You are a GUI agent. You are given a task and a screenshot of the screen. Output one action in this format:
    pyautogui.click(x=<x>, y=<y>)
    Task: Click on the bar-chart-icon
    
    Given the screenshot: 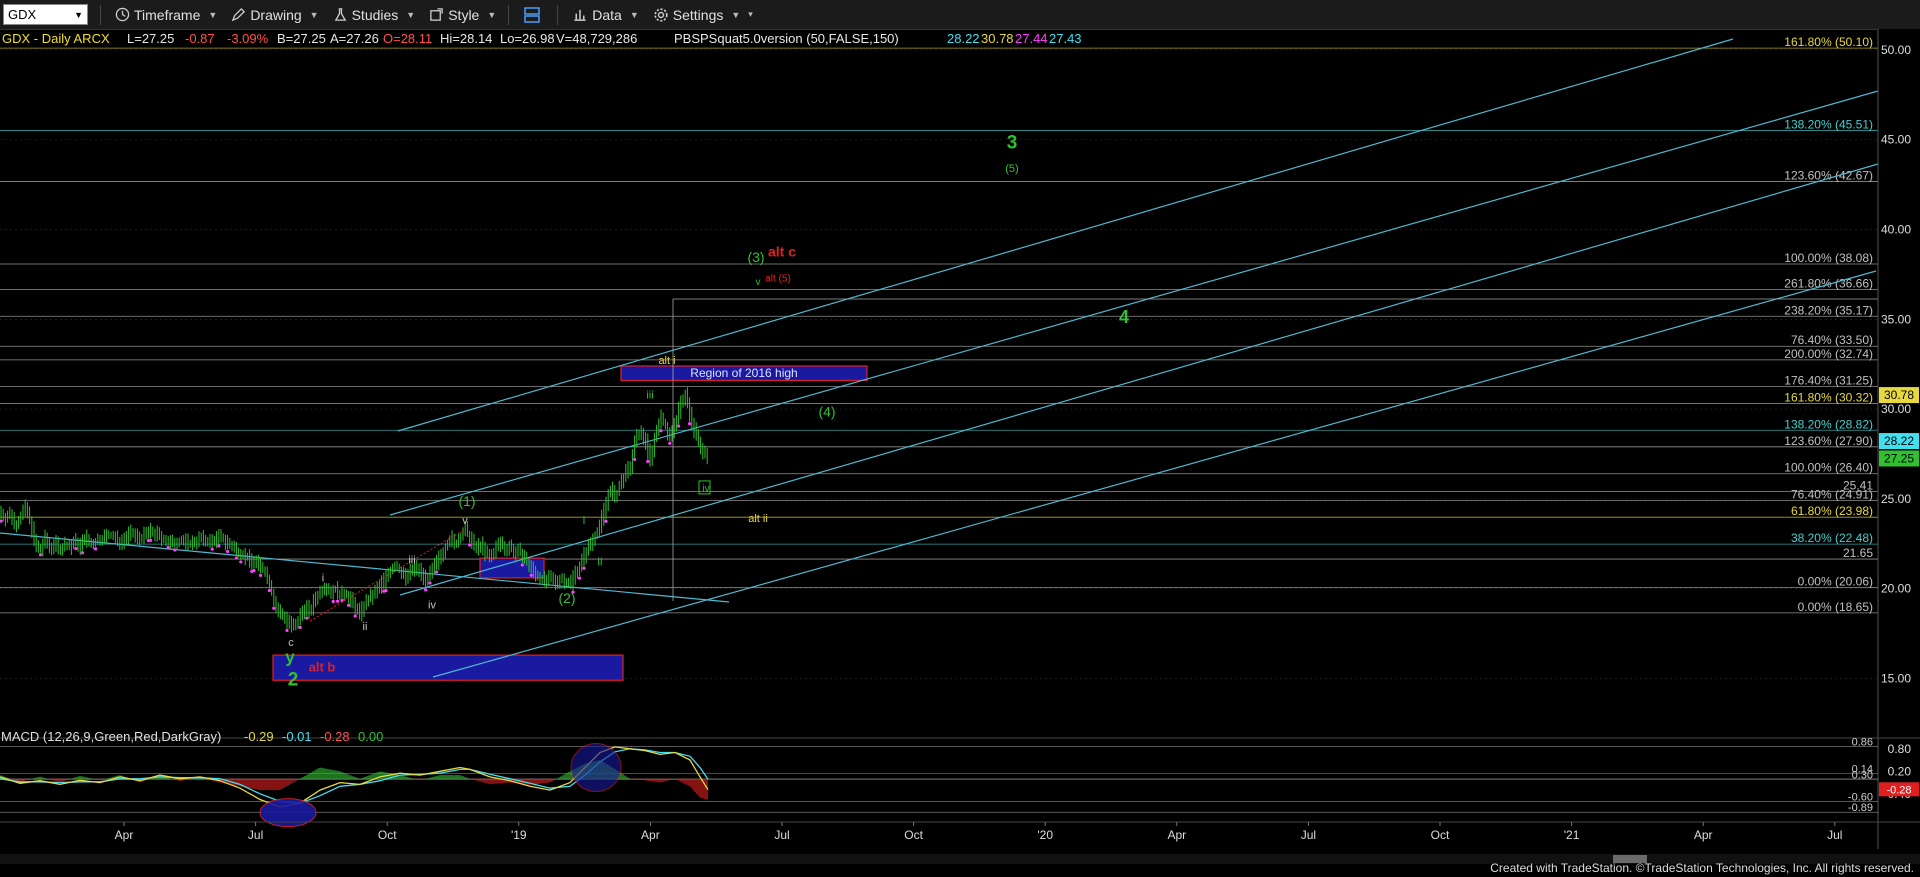 What is the action you would take?
    pyautogui.click(x=580, y=15)
    